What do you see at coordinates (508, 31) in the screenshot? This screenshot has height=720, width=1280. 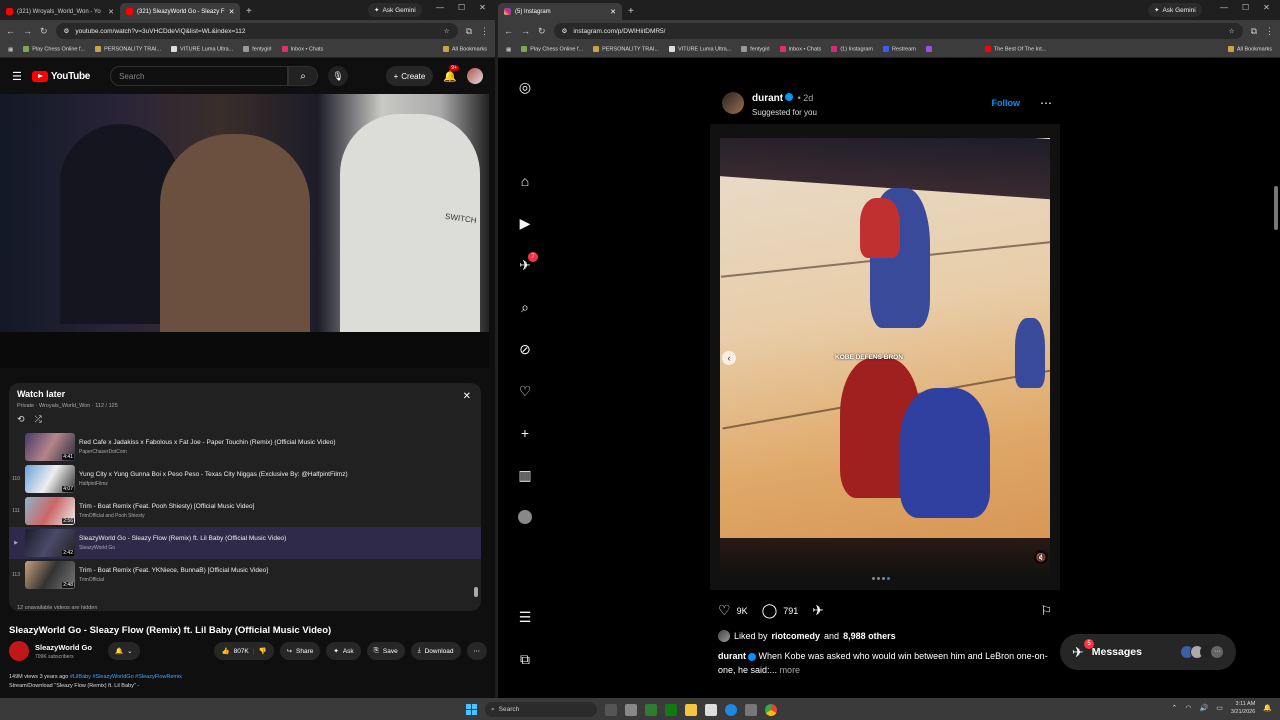 I see `back-icon: ←` at bounding box center [508, 31].